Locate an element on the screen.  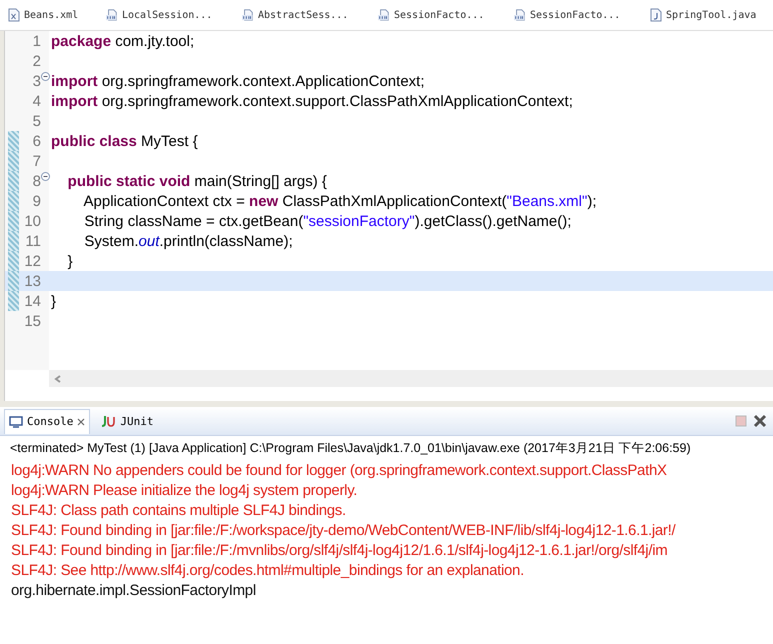
line-number: 11 is located at coordinates (32, 241).